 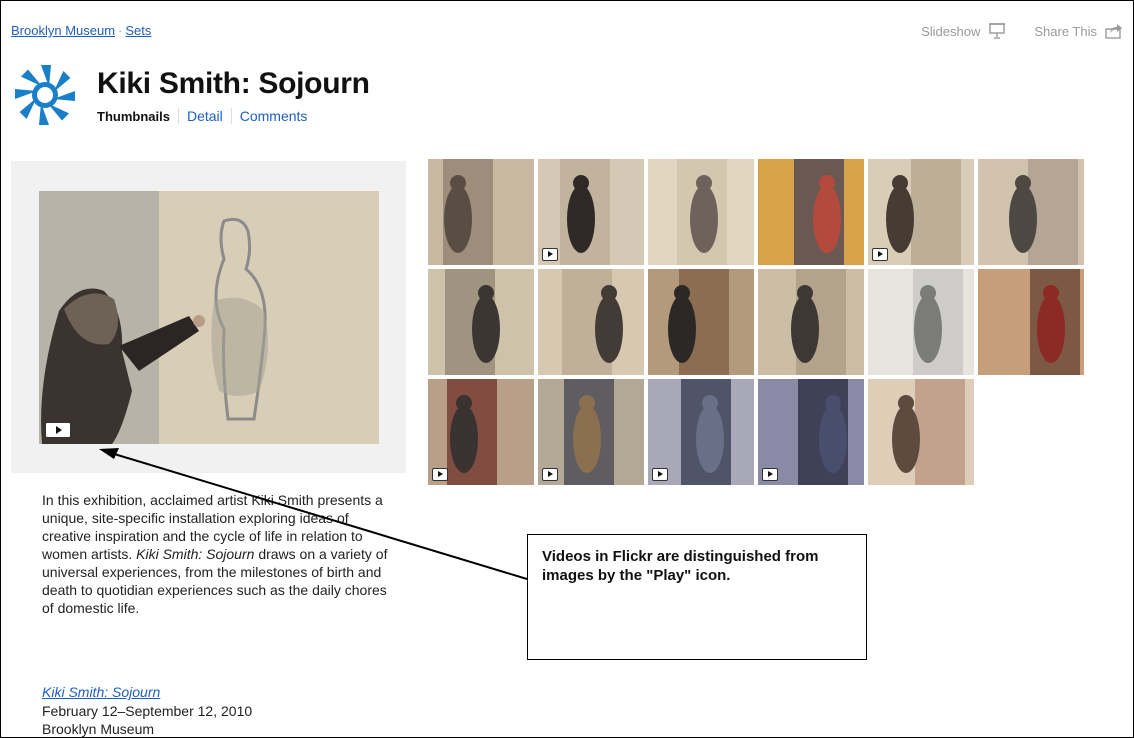 I want to click on top-links: Slideshow Share This, so click(x=1022, y=31).